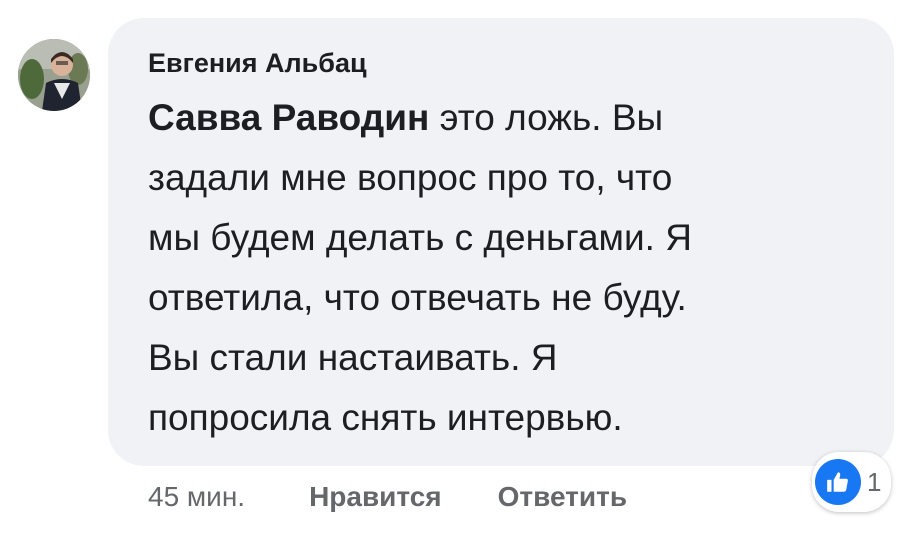 This screenshot has height=544, width=924. I want to click on comment-line-6: попросила снять интервью., so click(385, 417).